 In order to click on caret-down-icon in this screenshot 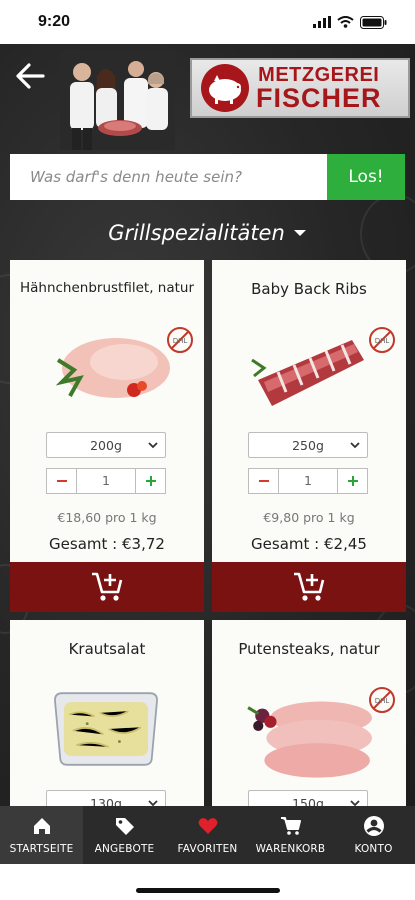, I will do `click(299, 233)`.